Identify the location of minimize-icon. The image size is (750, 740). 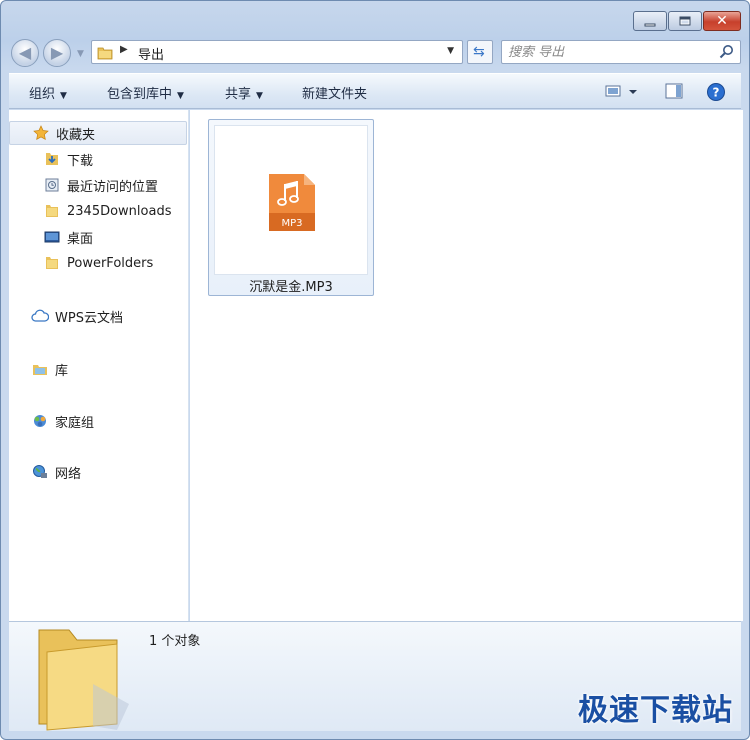
(650, 25).